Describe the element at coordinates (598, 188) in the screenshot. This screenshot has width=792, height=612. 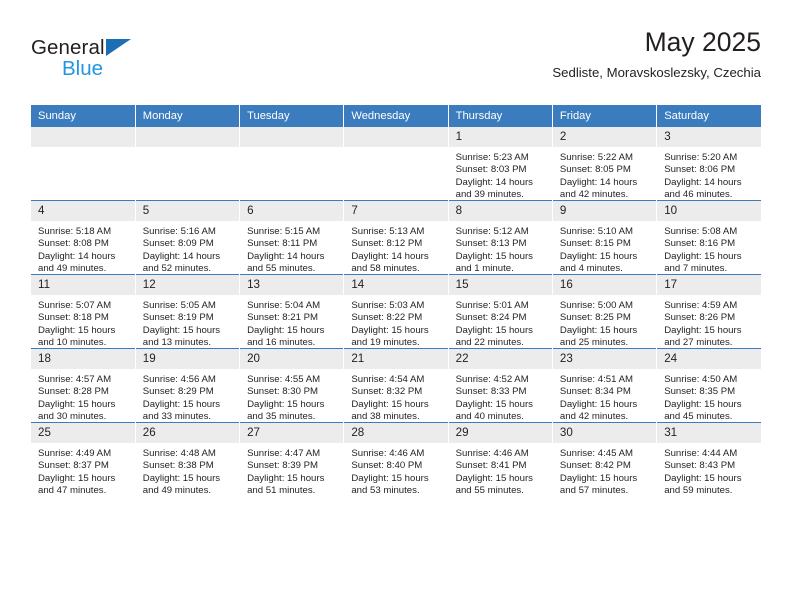
I see `daylight-text: Daylight: 14 hours and 42 minutes.` at that location.